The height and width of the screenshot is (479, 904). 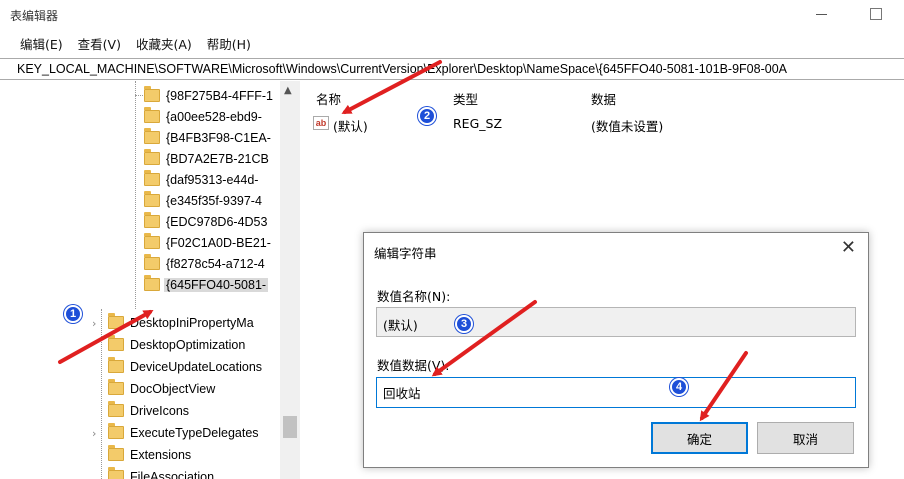 I want to click on column-data: 数据, so click(x=603, y=98).